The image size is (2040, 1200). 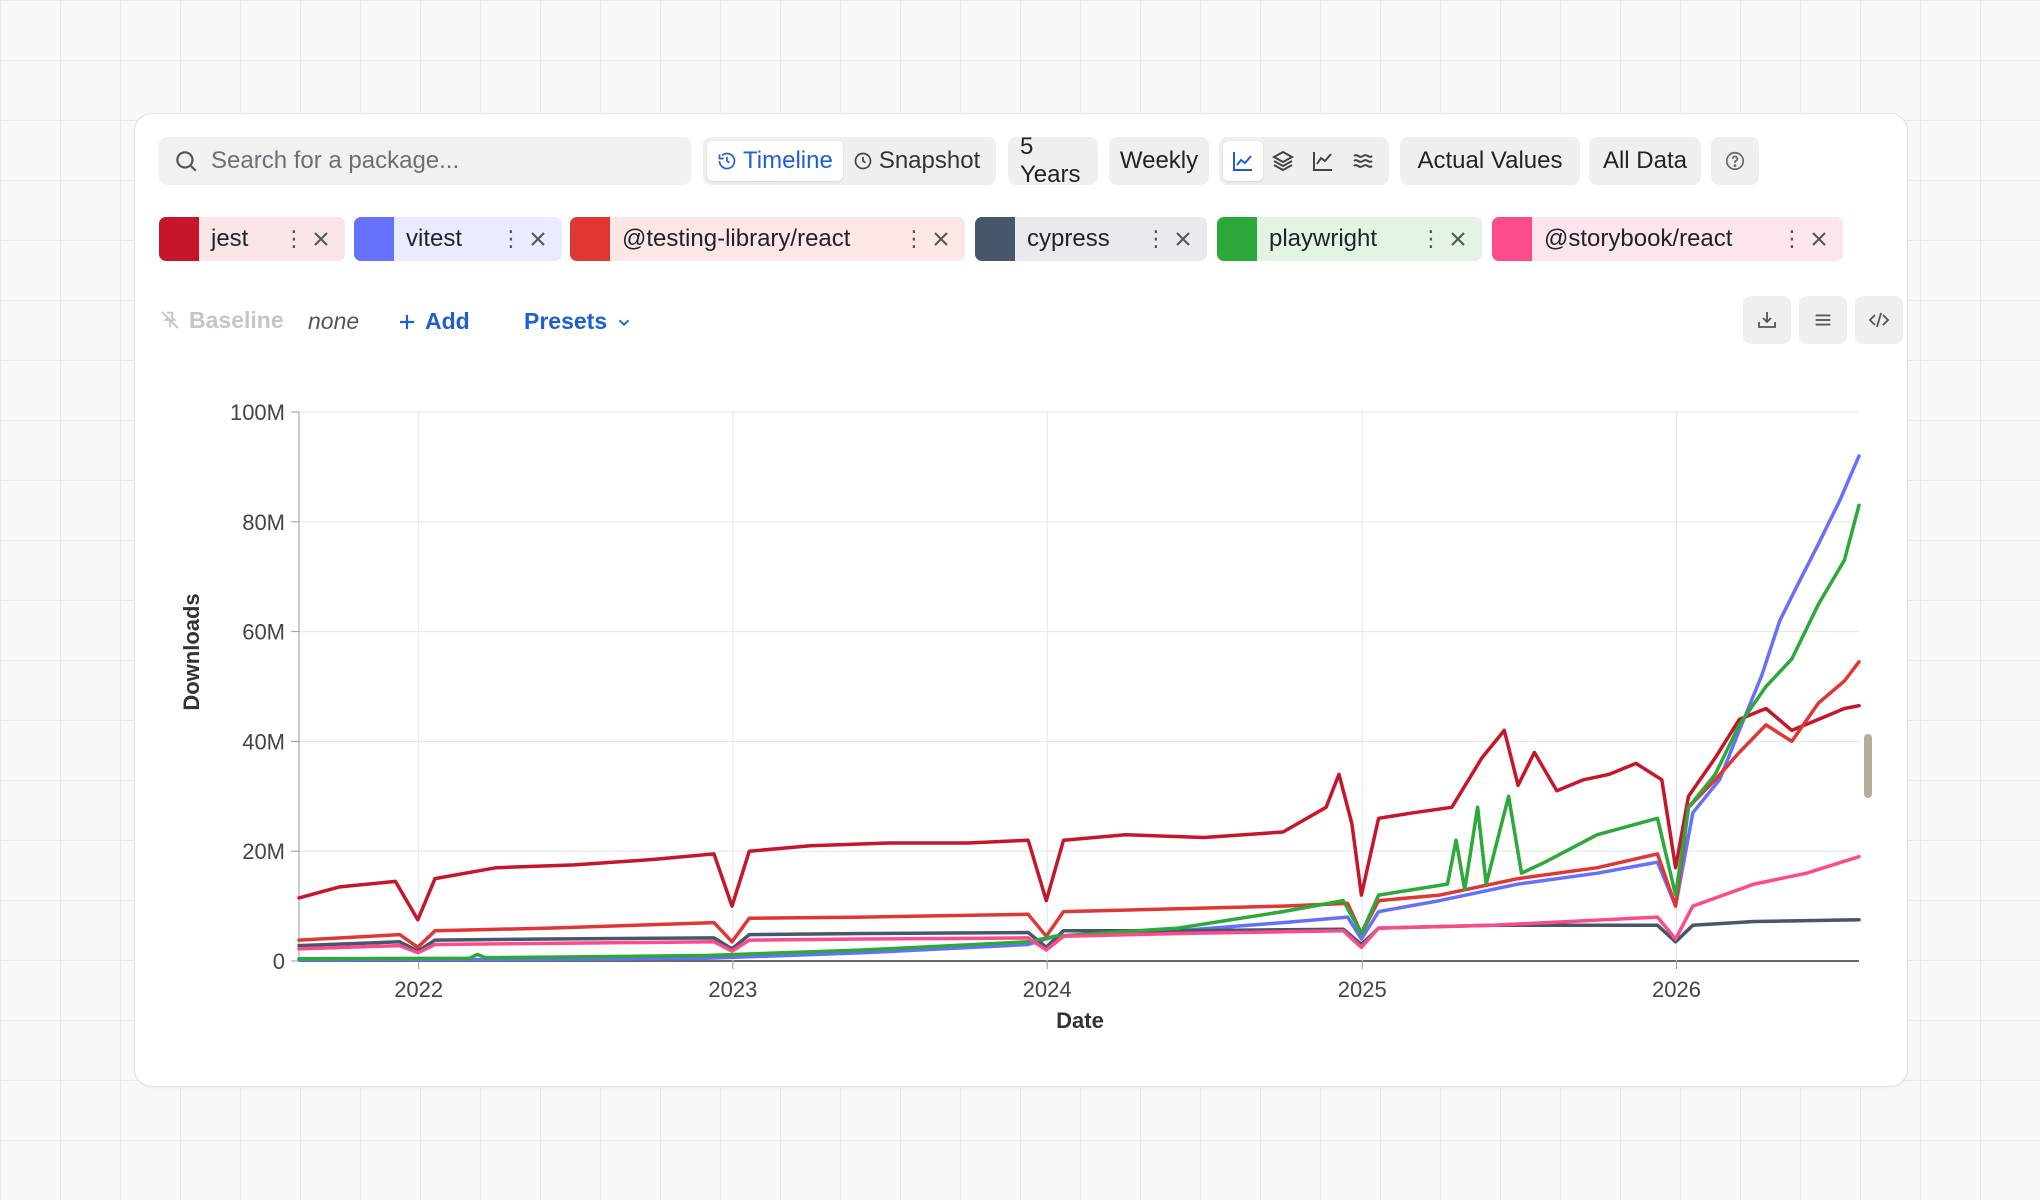 What do you see at coordinates (732, 989) in the screenshot?
I see `x-tick-label: 2023` at bounding box center [732, 989].